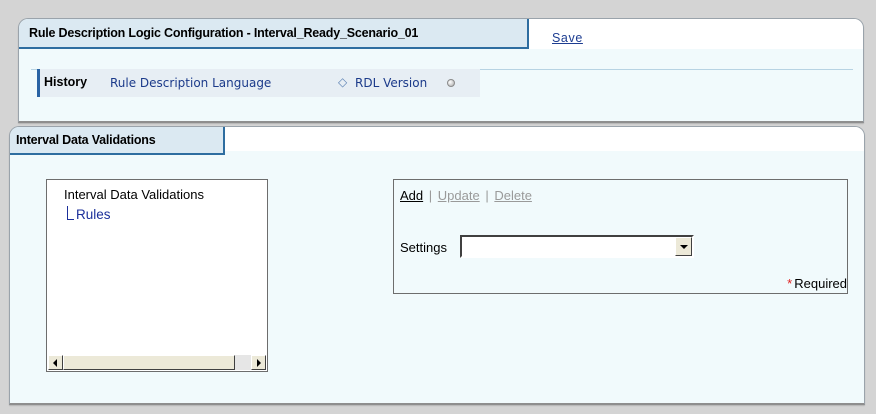  I want to click on settings-form: Add | Update | Delete Settings * Required, so click(620, 236).